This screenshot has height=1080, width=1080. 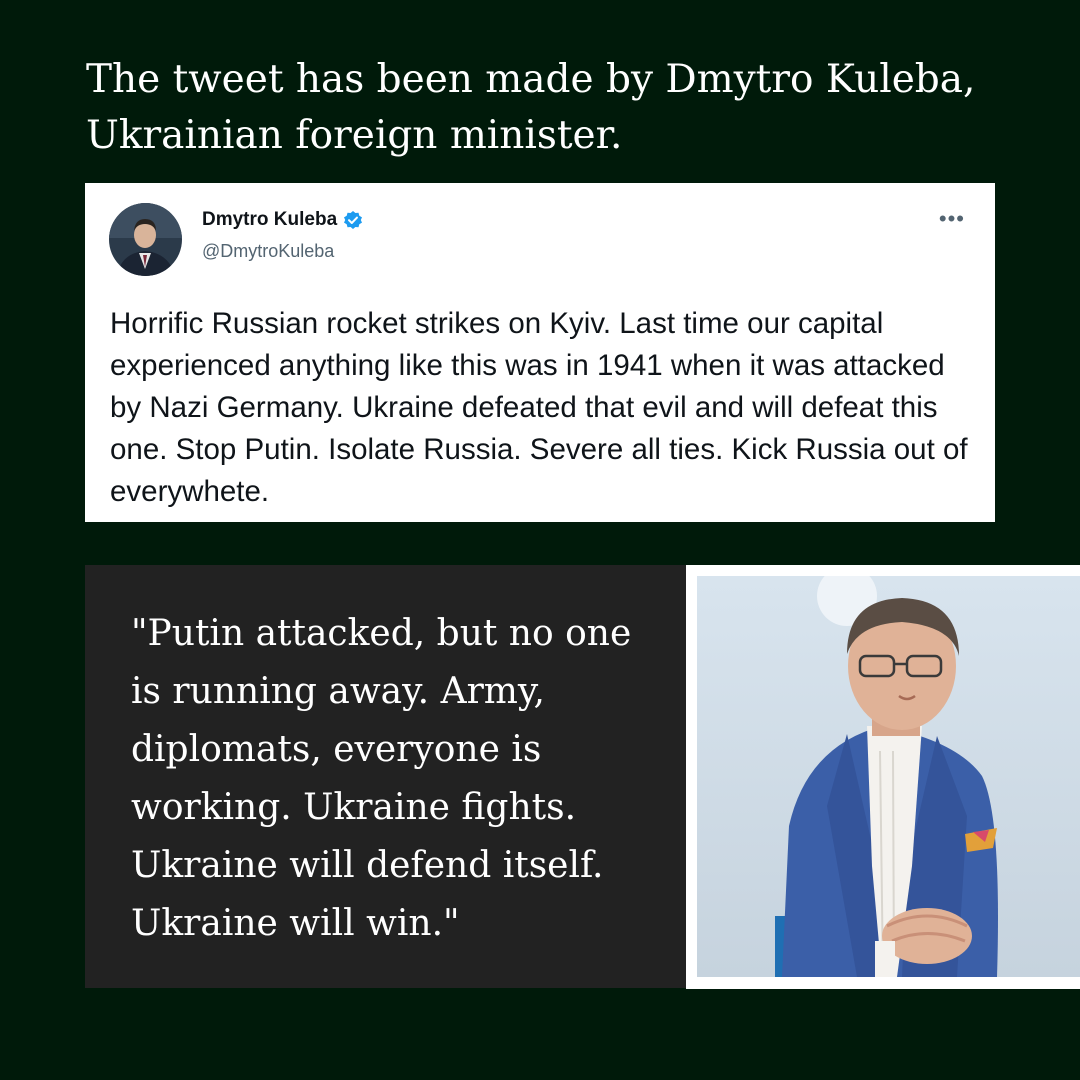 What do you see at coordinates (145, 239) in the screenshot?
I see `avatar` at bounding box center [145, 239].